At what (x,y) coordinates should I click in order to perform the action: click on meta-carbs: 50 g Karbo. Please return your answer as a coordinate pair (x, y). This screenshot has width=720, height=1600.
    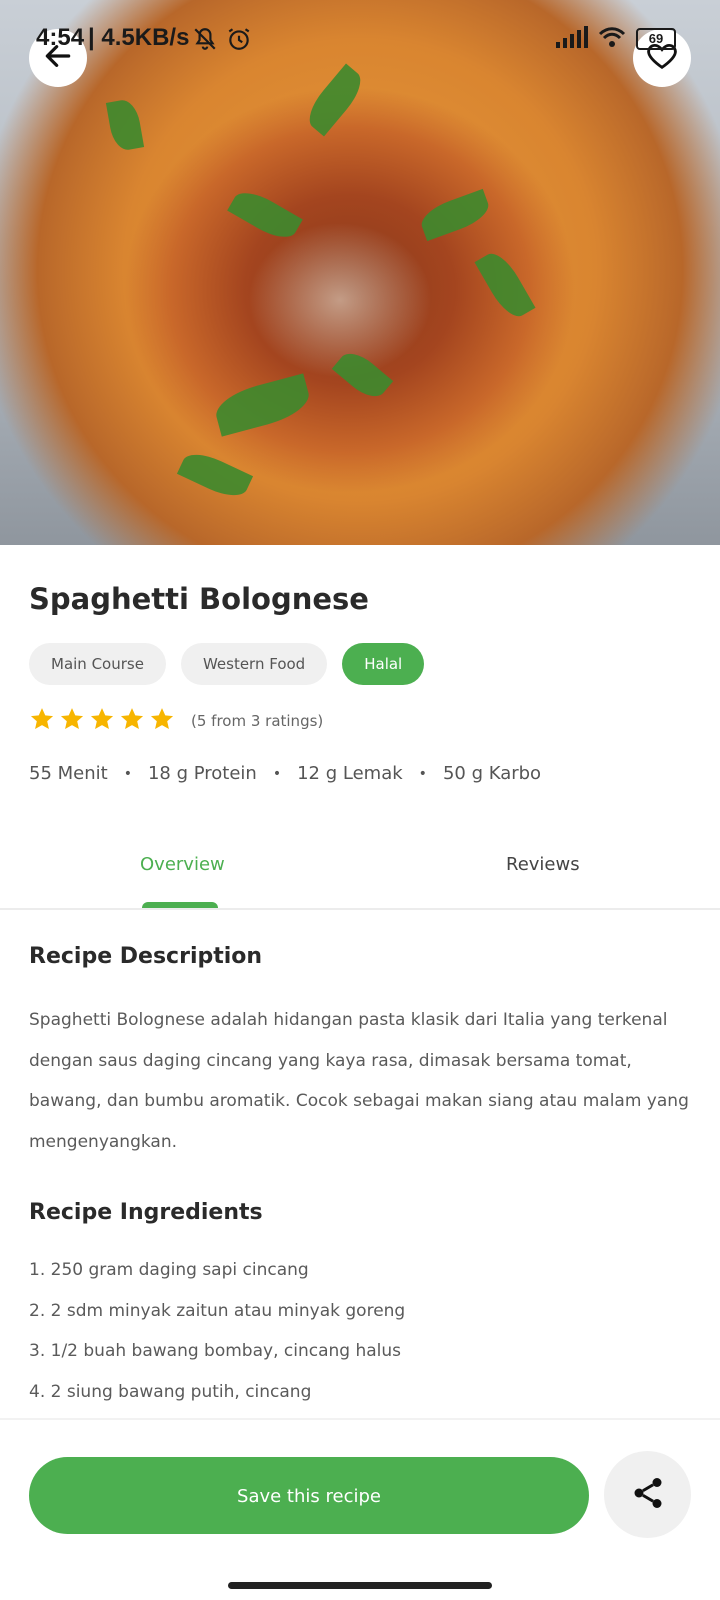
    Looking at the image, I should click on (492, 773).